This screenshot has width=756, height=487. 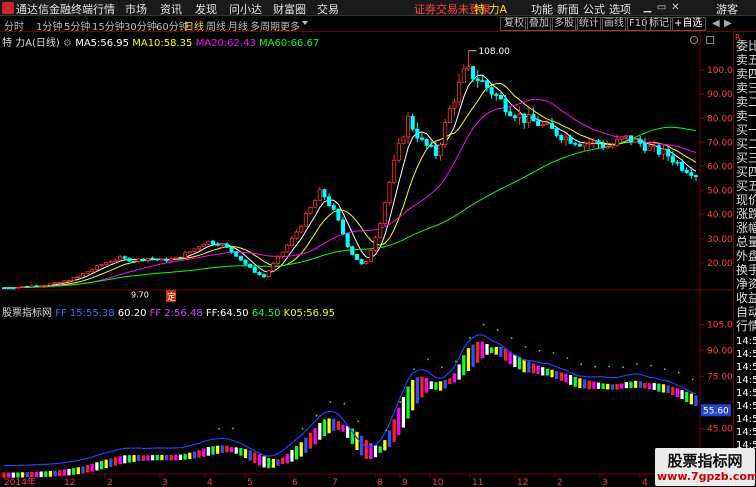 What do you see at coordinates (688, 24) in the screenshot?
I see `add-self-select-button: +自选` at bounding box center [688, 24].